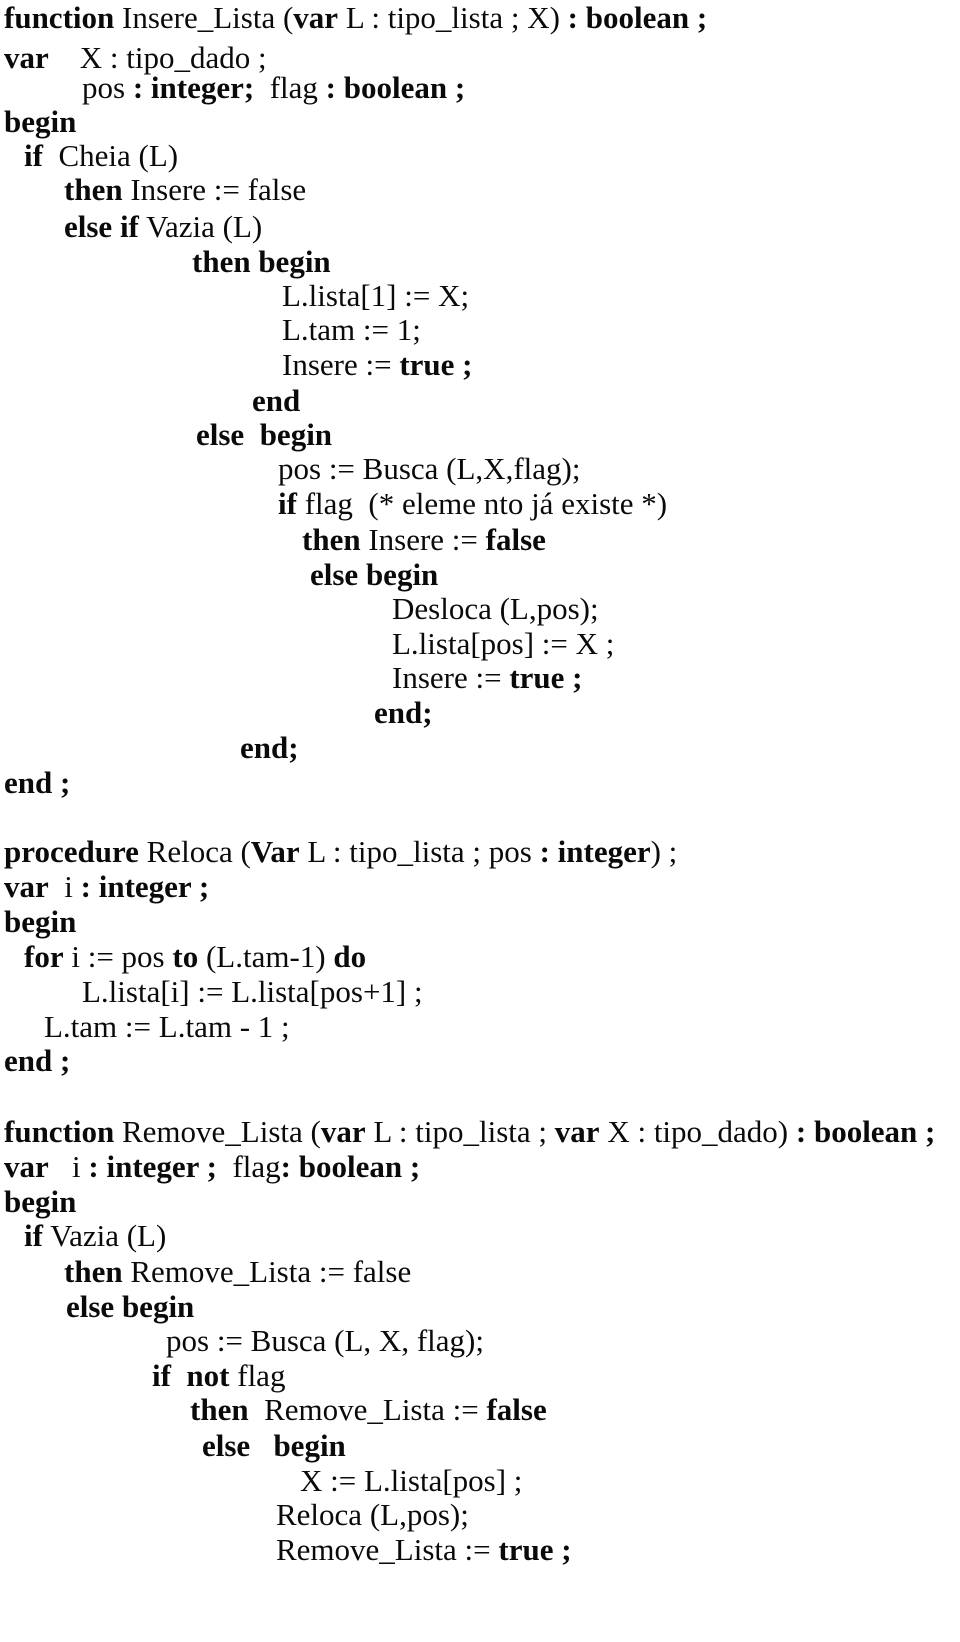 Image resolution: width=960 pixels, height=1642 pixels. I want to click on code-text: Cheia (L), so click(110, 155).